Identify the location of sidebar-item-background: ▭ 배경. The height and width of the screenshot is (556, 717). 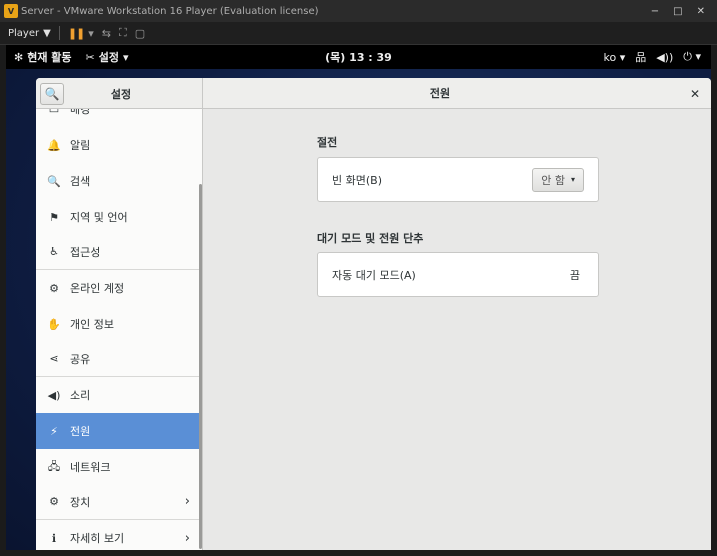
(119, 118).